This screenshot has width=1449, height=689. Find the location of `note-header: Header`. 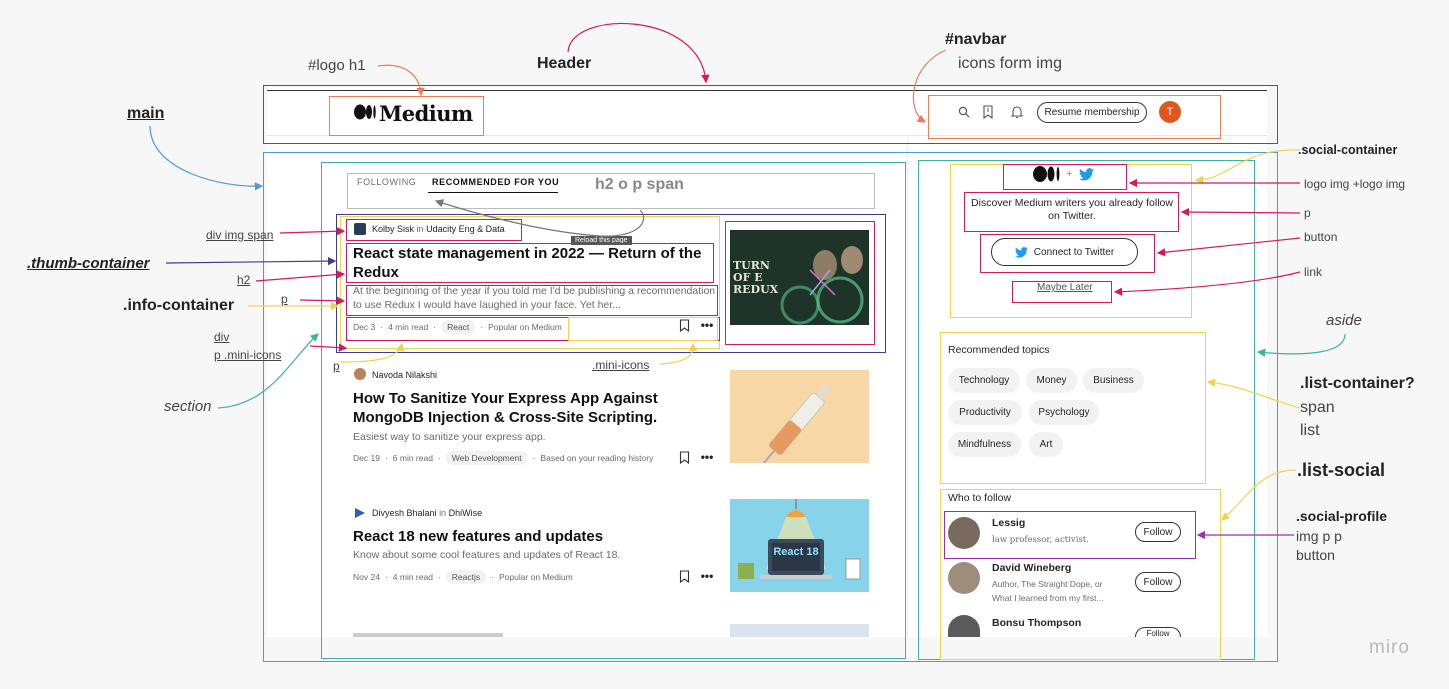

note-header: Header is located at coordinates (564, 63).